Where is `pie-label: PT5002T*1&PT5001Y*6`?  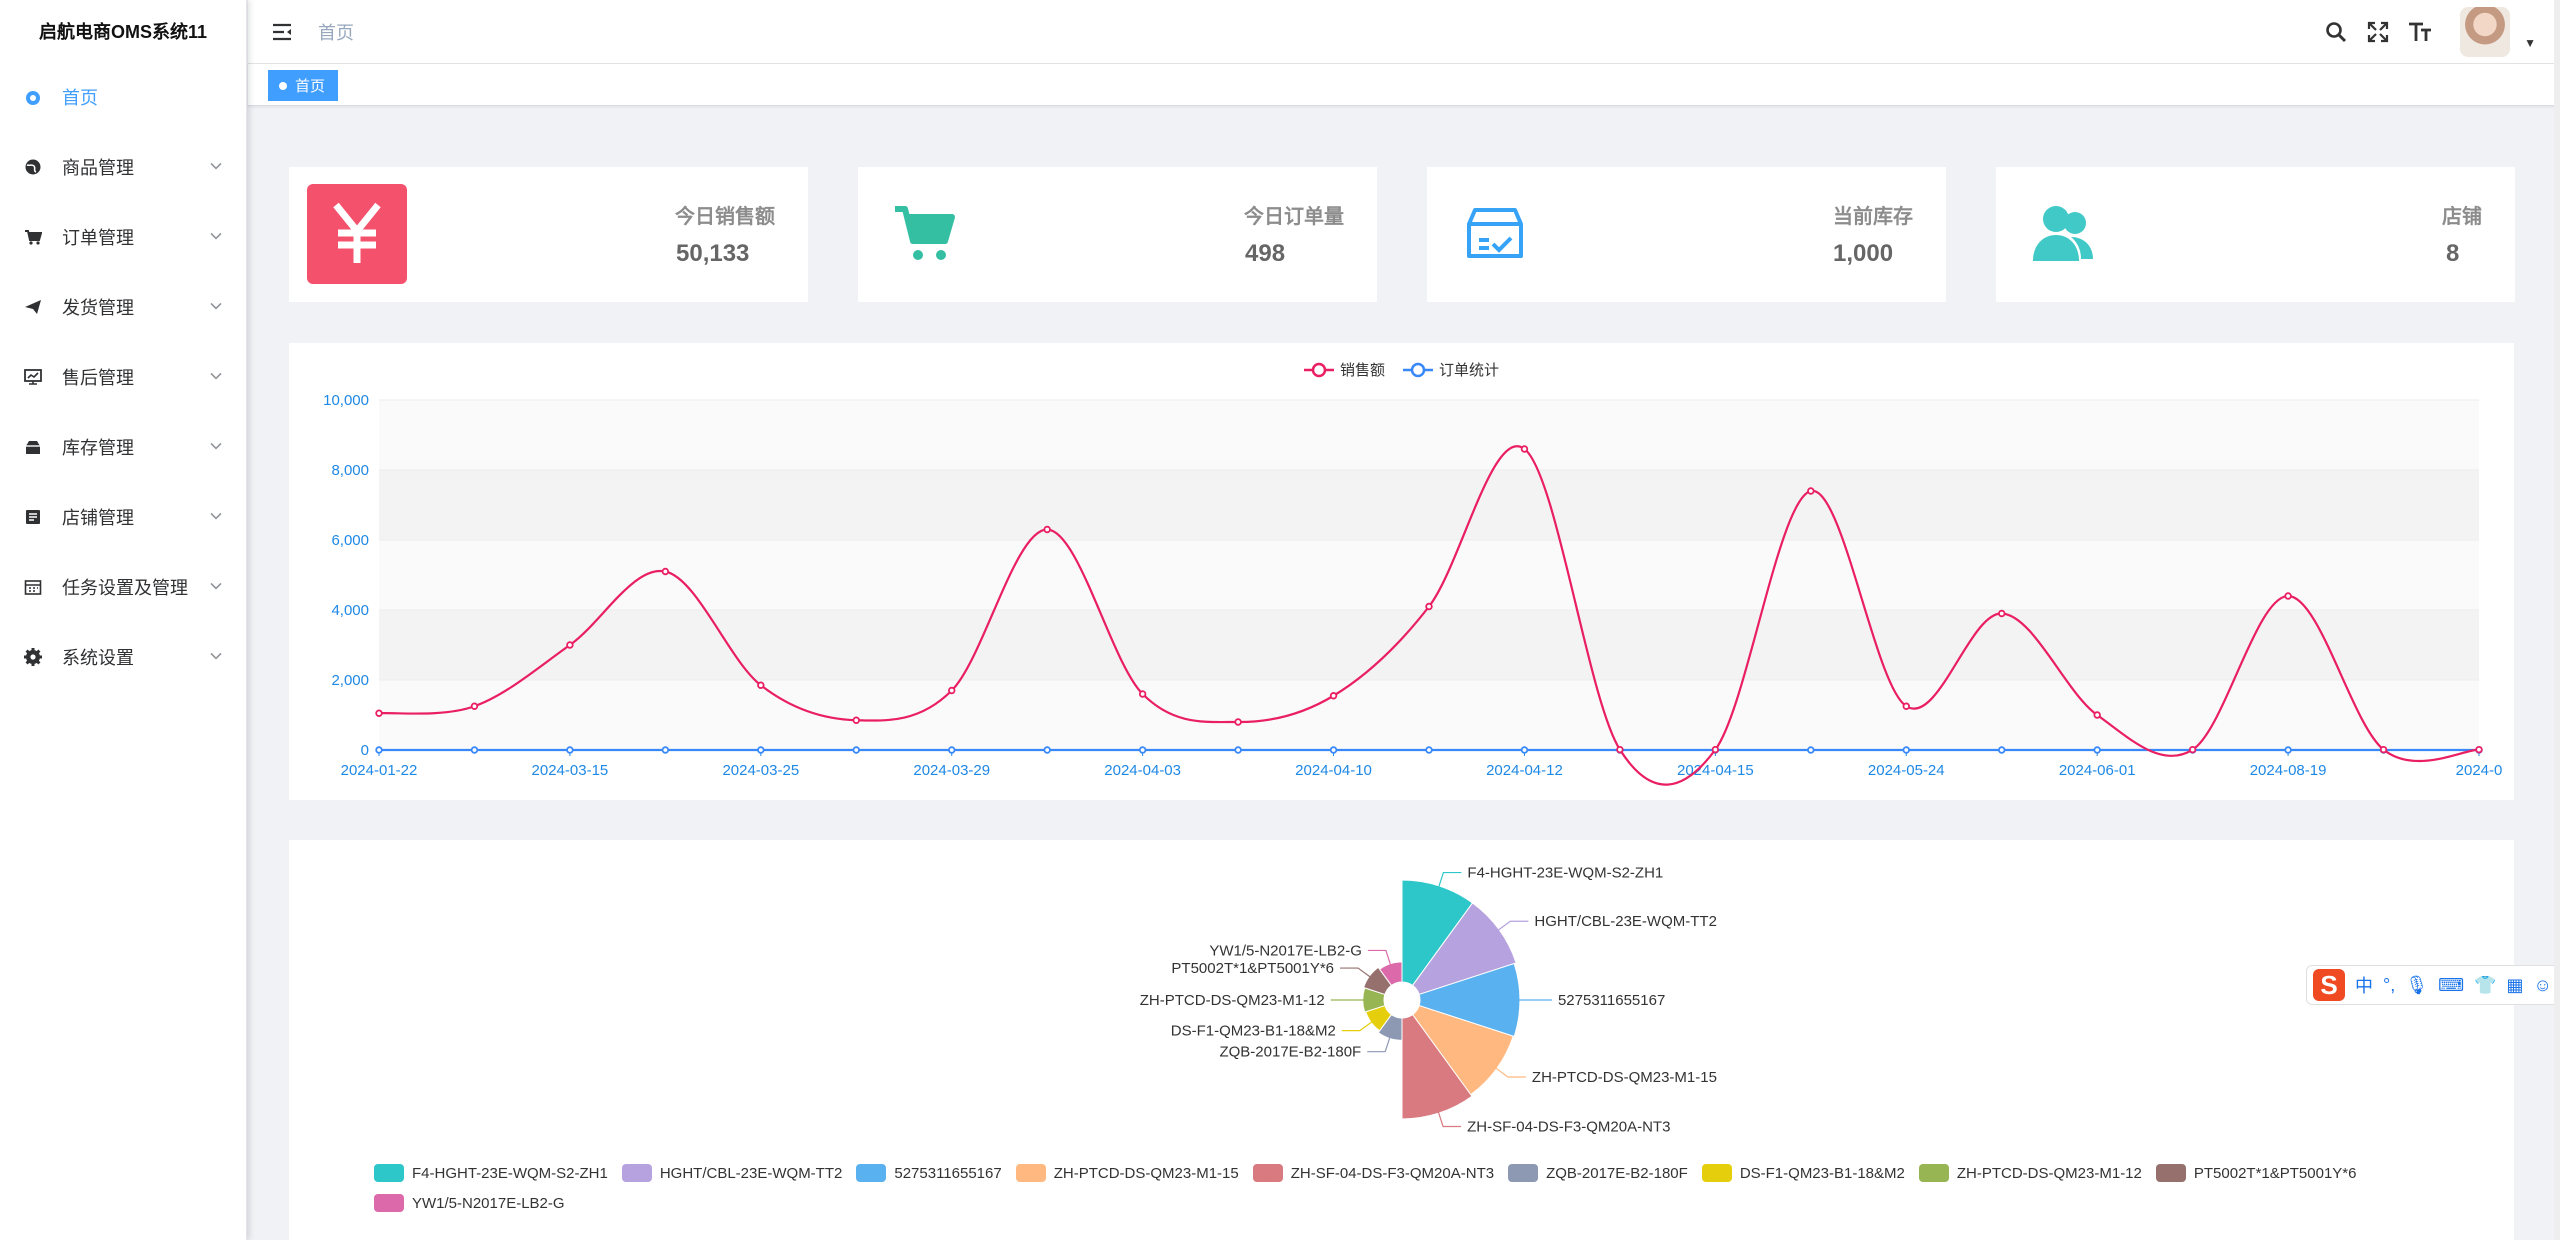 pie-label: PT5002T*1&PT5001Y*6 is located at coordinates (1252, 968).